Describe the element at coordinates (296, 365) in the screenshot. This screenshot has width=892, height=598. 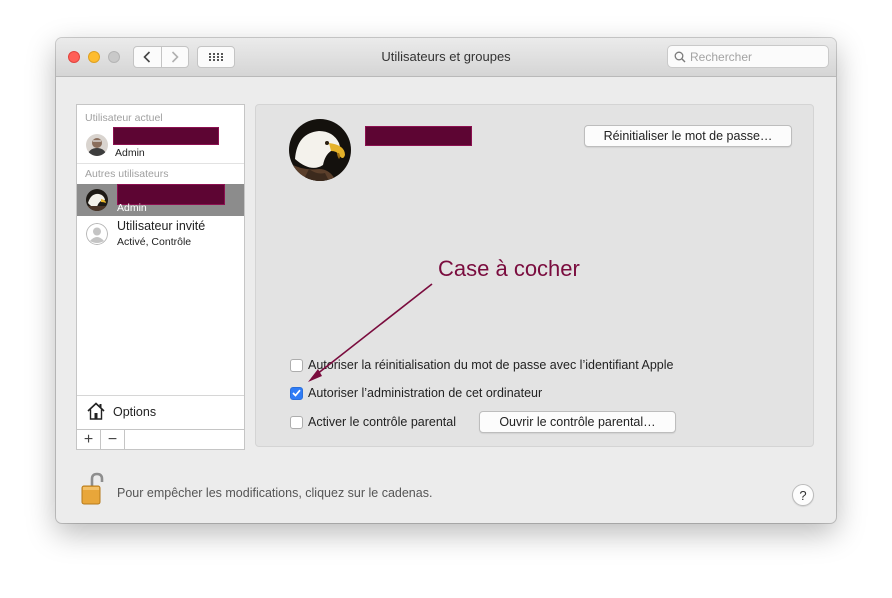
I see `apple-id-reset-checkbox` at that location.